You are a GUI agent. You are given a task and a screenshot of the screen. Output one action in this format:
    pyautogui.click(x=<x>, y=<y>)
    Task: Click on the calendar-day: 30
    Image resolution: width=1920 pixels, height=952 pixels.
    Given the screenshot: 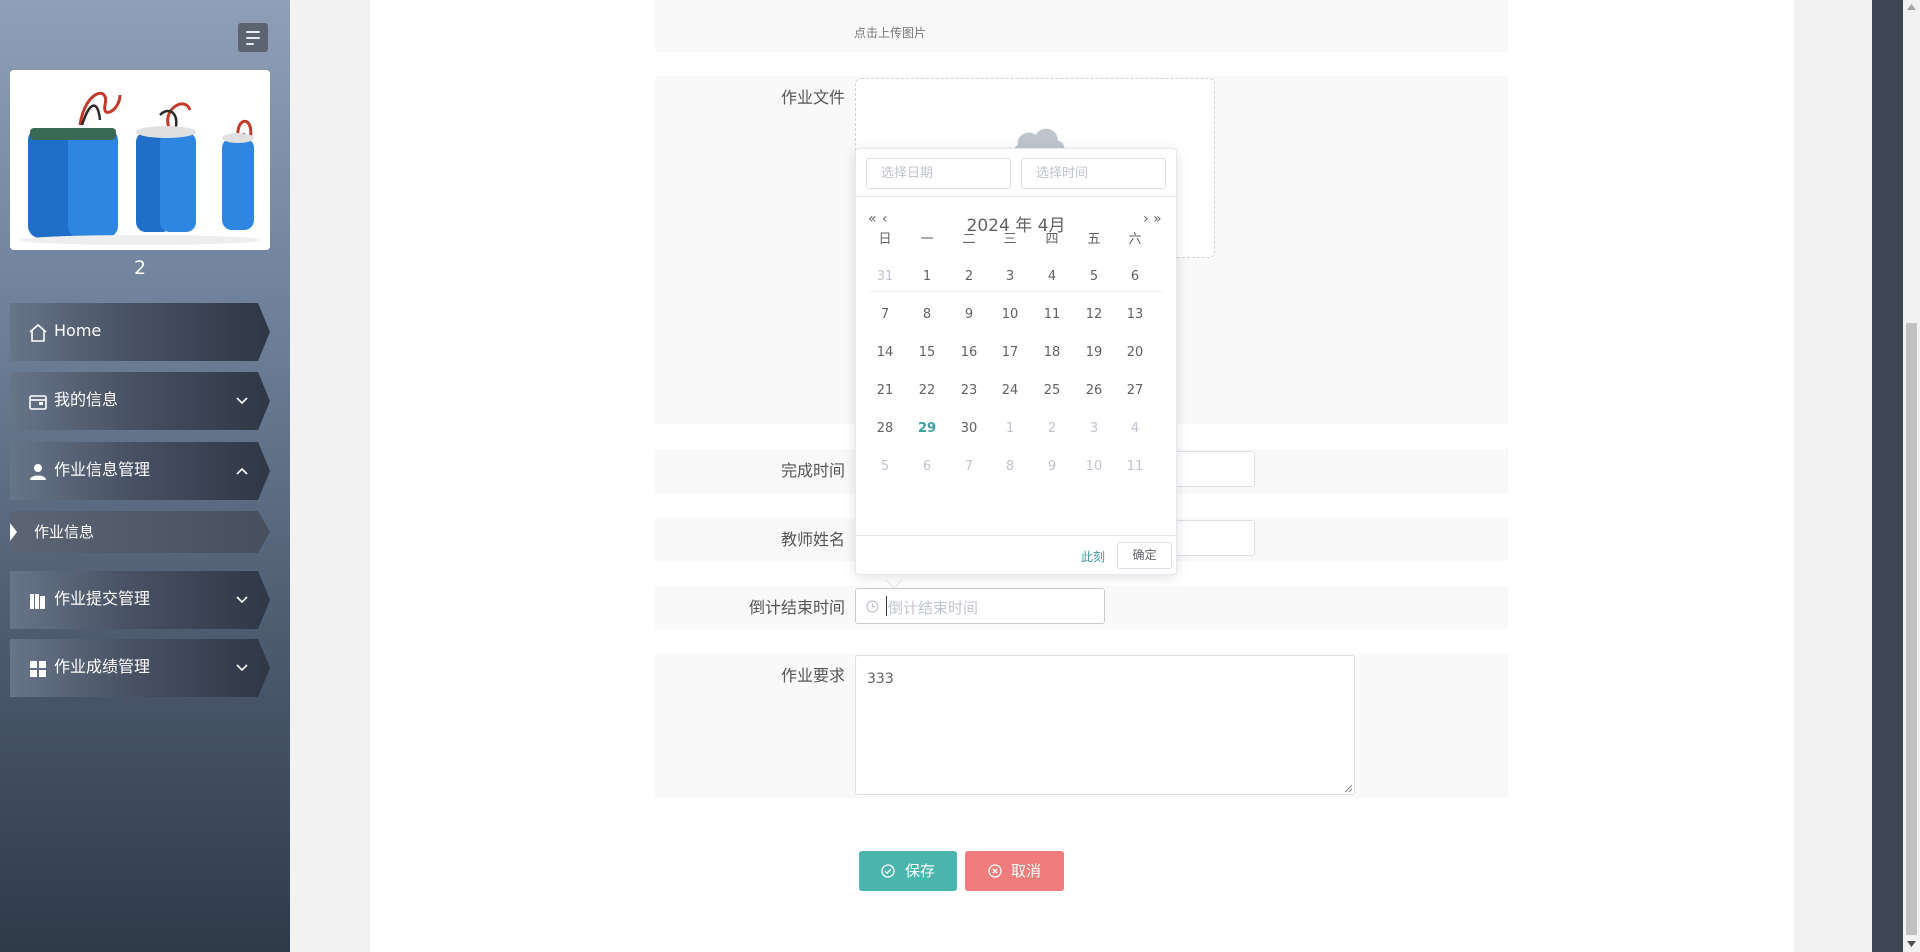 What is the action you would take?
    pyautogui.click(x=969, y=429)
    